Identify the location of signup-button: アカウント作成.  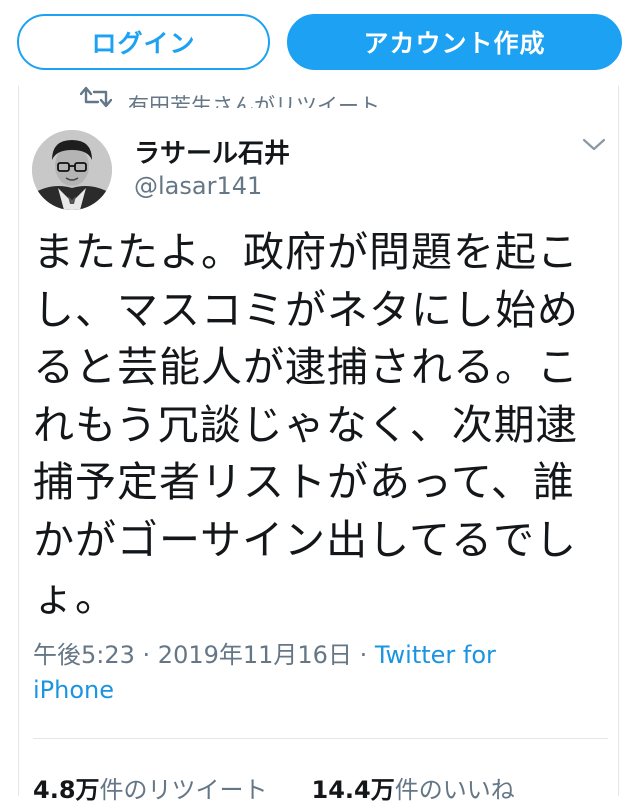
(454, 42).